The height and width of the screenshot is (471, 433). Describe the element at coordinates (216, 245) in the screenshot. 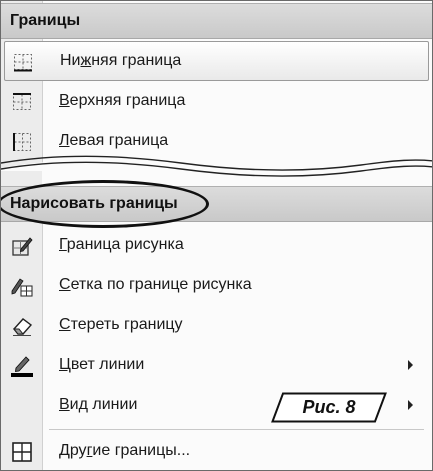

I see `menu-item-draw-border: Граница рисунка` at that location.